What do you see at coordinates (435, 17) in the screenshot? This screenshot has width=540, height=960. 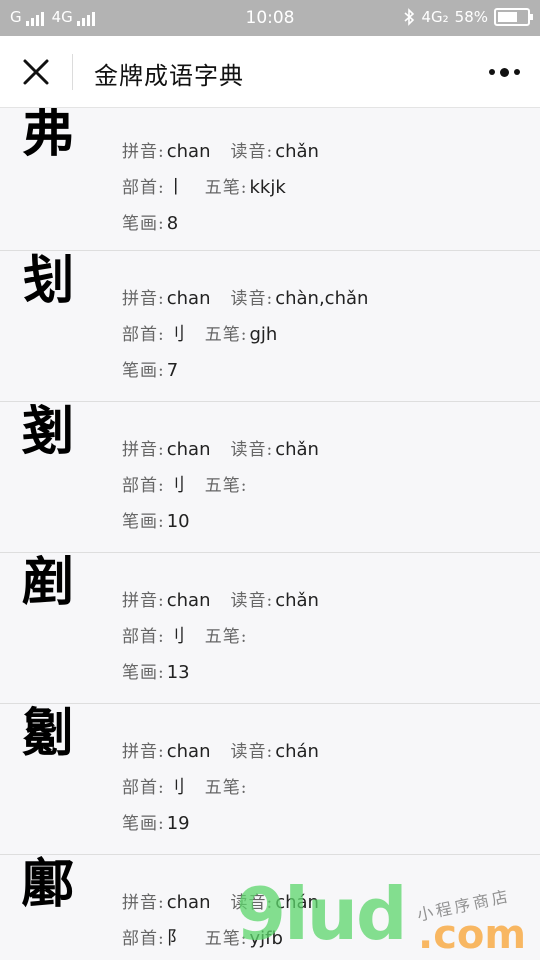 I see `network-right-label: 4G₂` at bounding box center [435, 17].